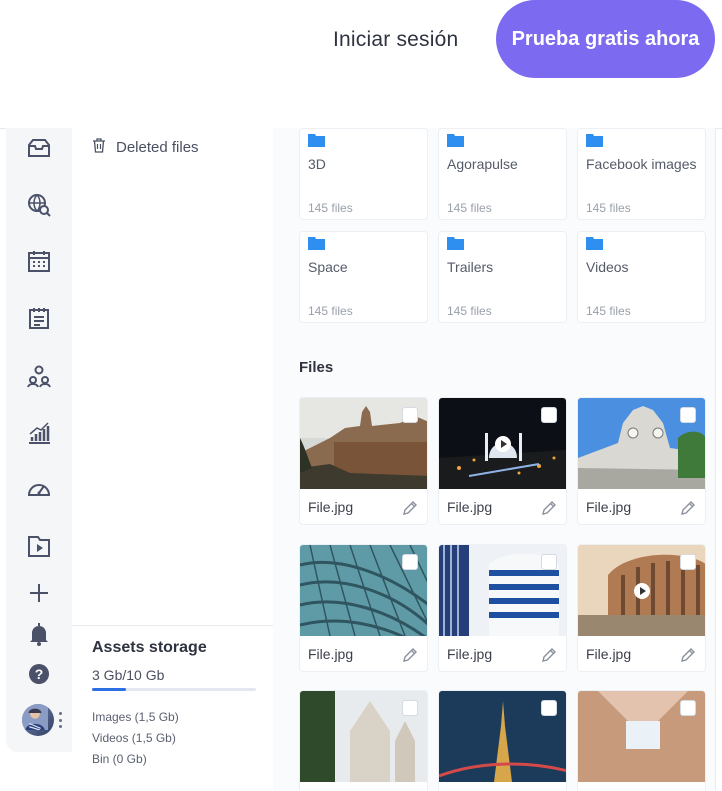 This screenshot has width=722, height=791. What do you see at coordinates (502, 277) in the screenshot?
I see `folder-card: Trailers 145 files` at bounding box center [502, 277].